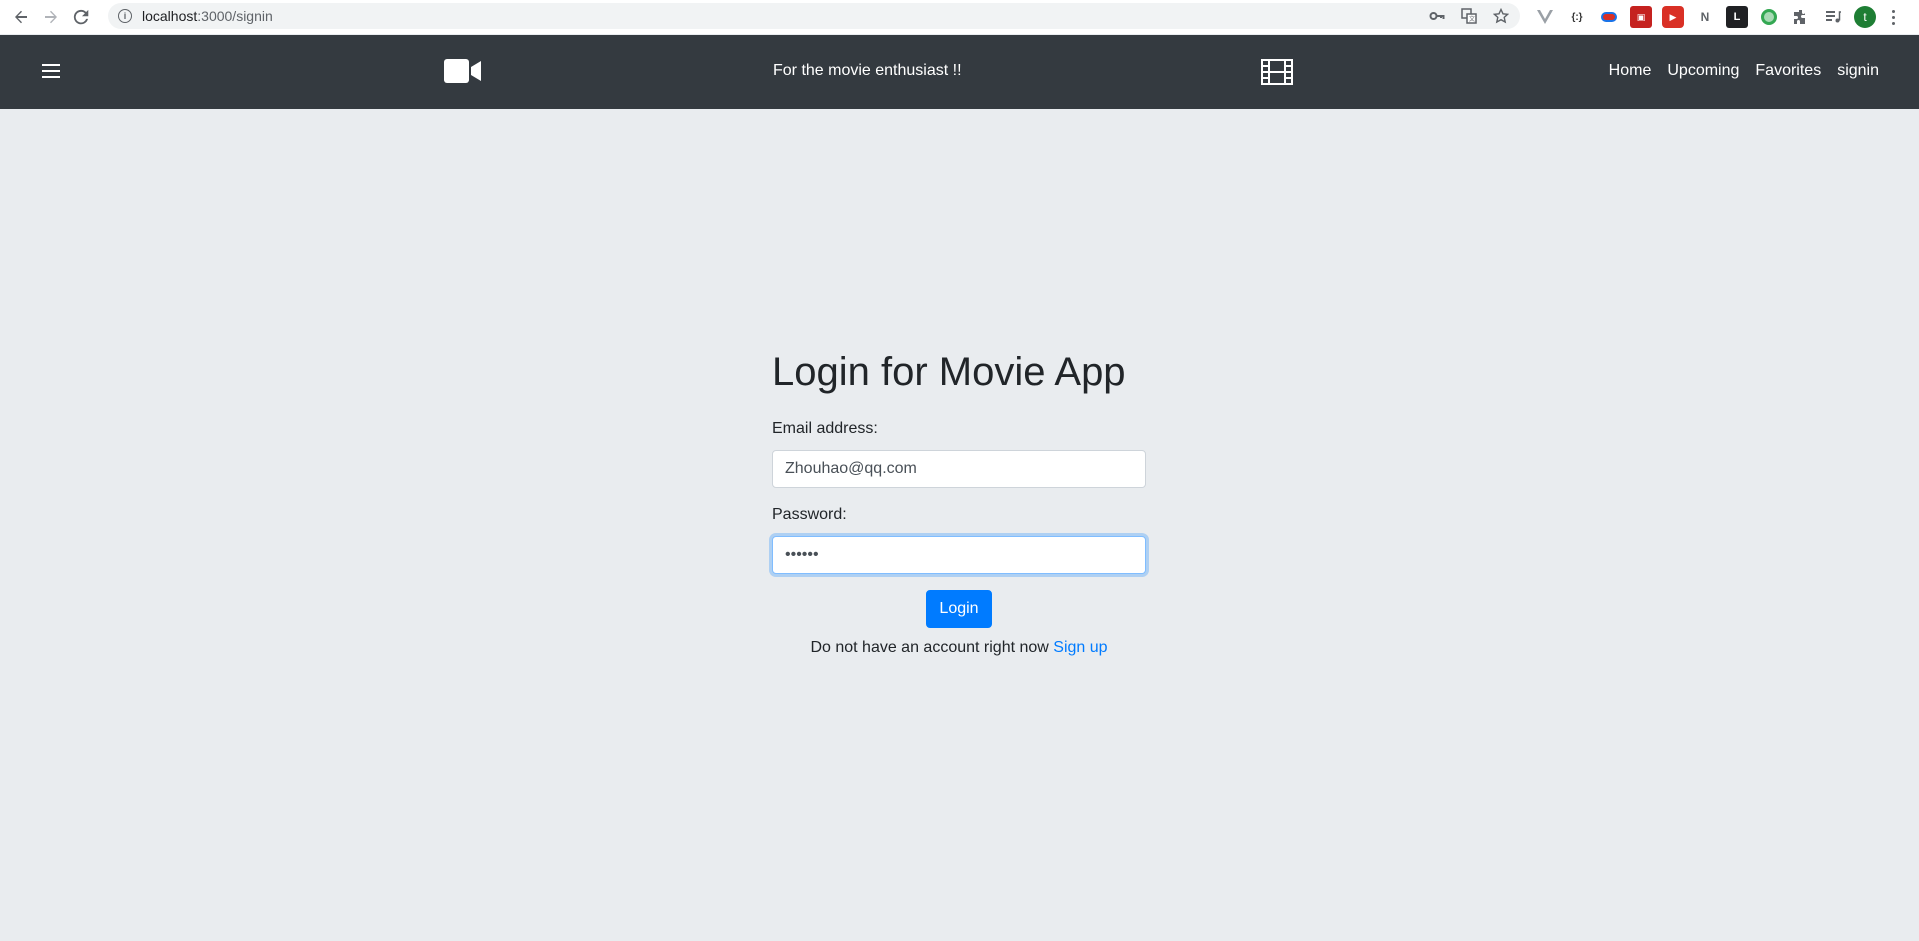  I want to click on address-bar: i localhost:3000/signin 文, so click(814, 16).